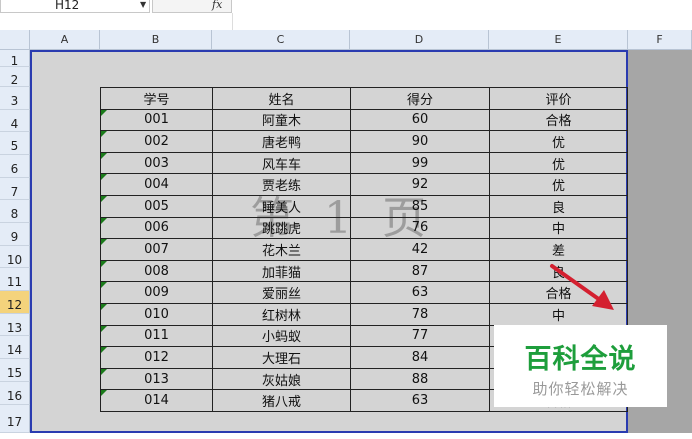 The width and height of the screenshot is (692, 439). I want to click on row-header-11: 11, so click(15, 279).